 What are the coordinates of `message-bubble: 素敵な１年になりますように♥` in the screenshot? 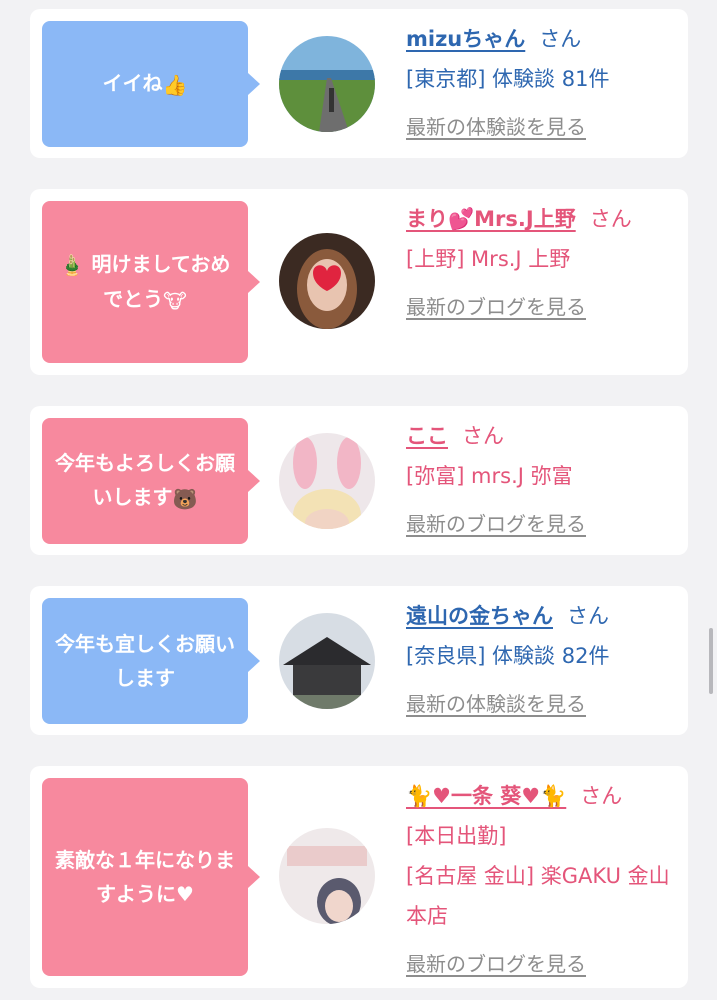 It's located at (151, 877).